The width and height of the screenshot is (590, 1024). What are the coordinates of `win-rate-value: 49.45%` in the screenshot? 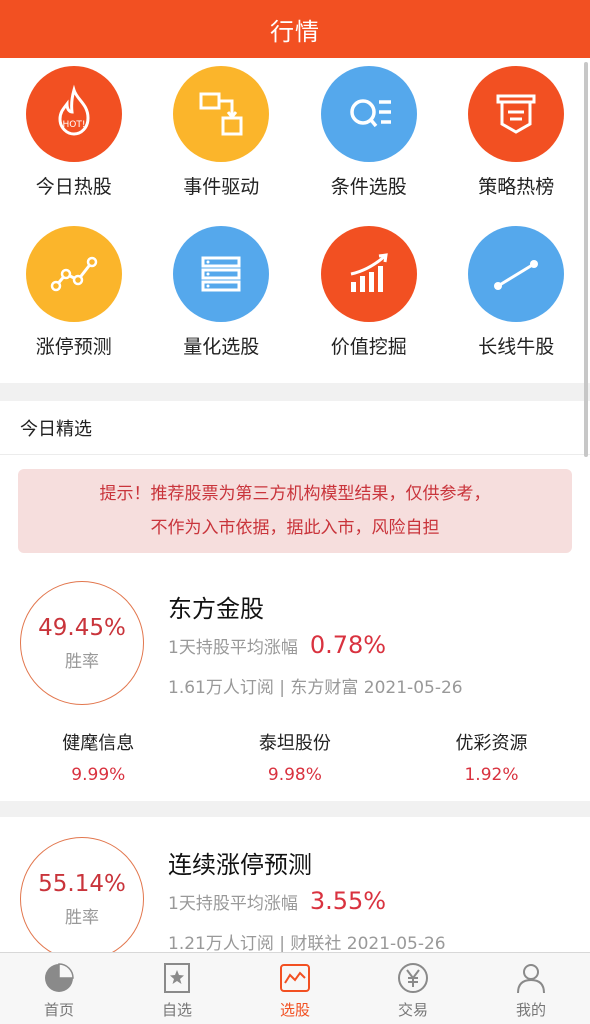 It's located at (82, 627).